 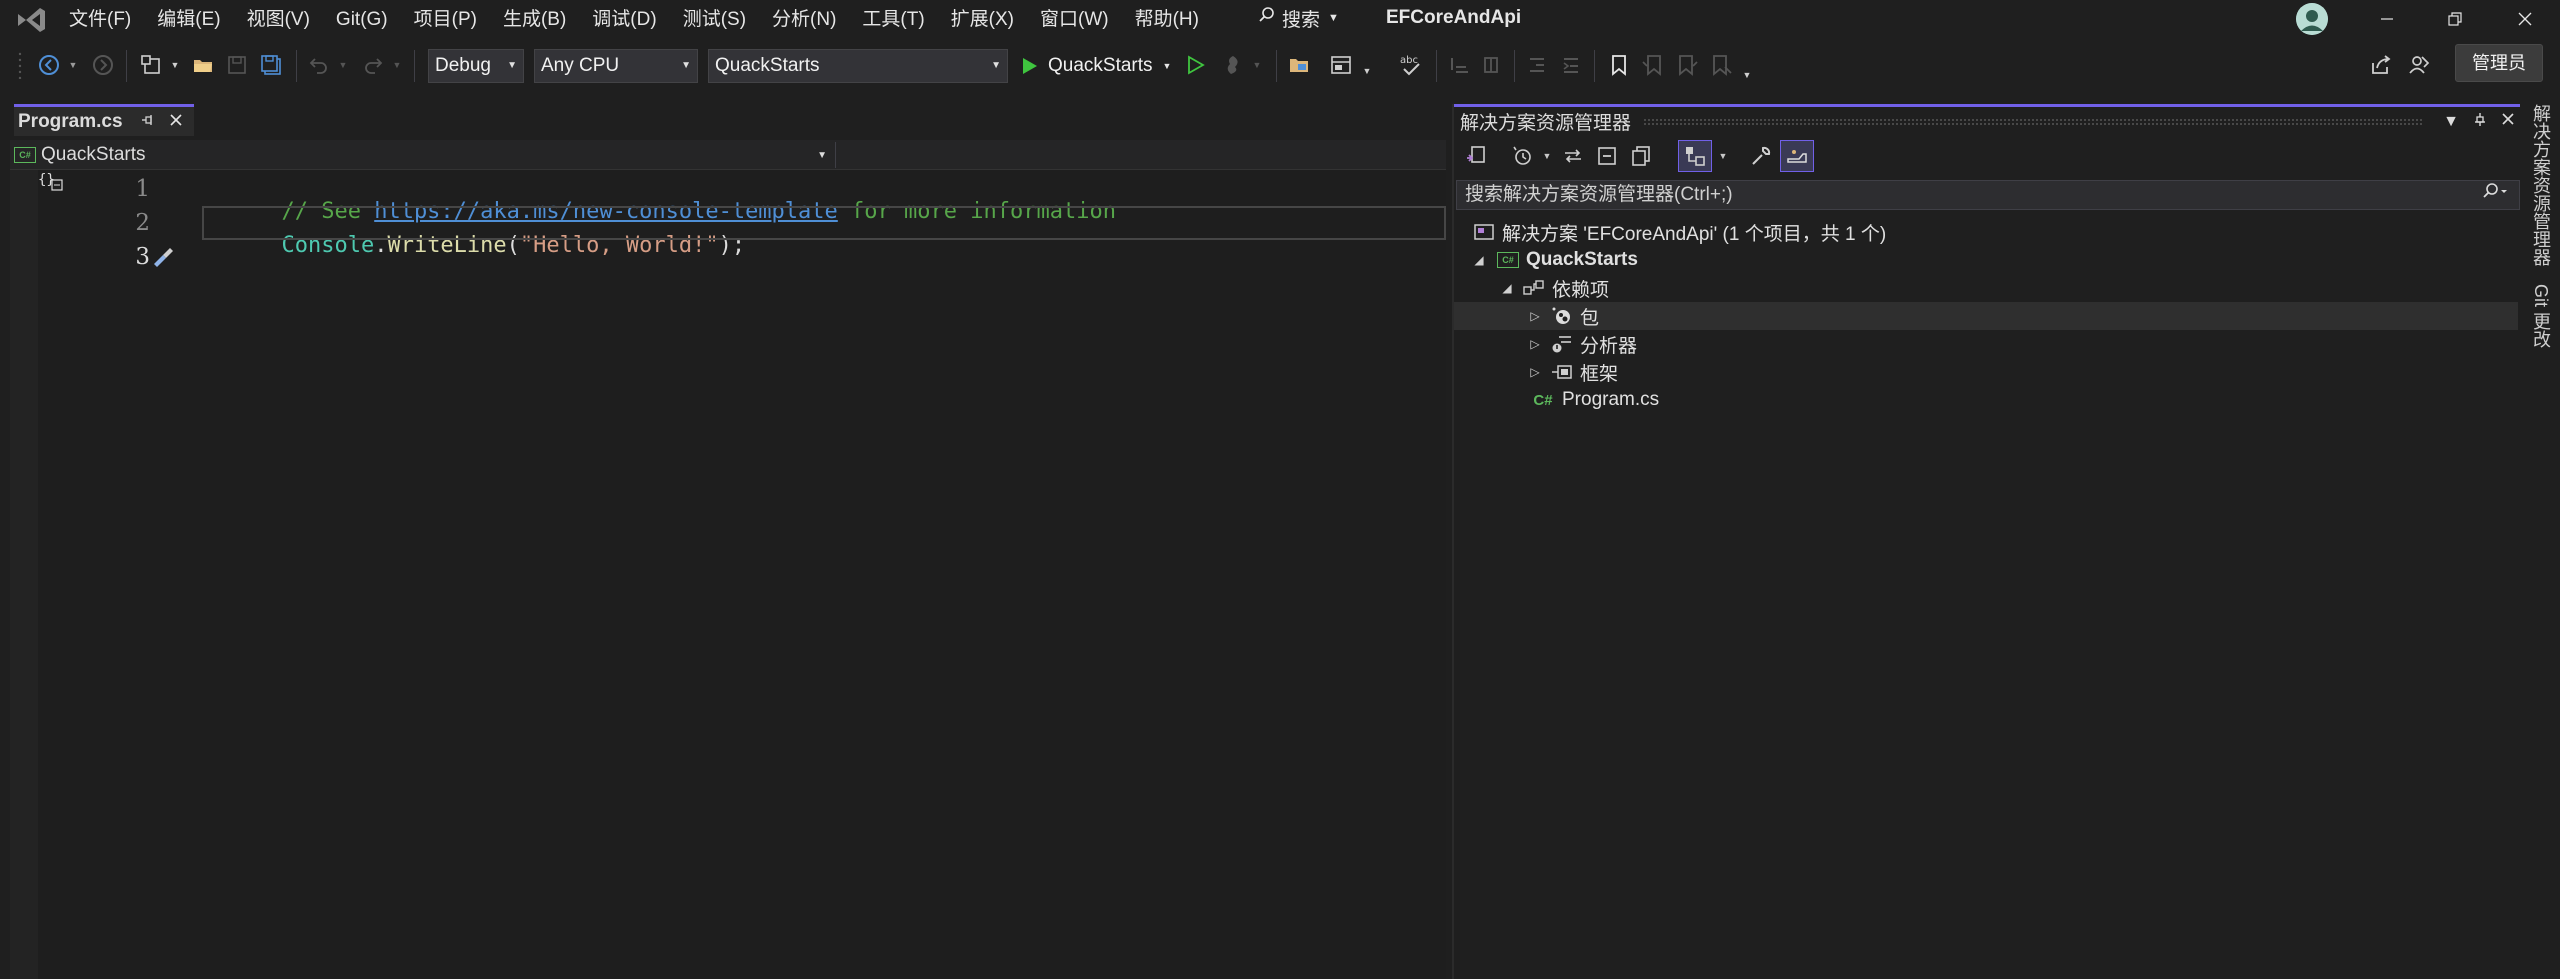 What do you see at coordinates (1195, 65) in the screenshot?
I see `start-without-debugging-button` at bounding box center [1195, 65].